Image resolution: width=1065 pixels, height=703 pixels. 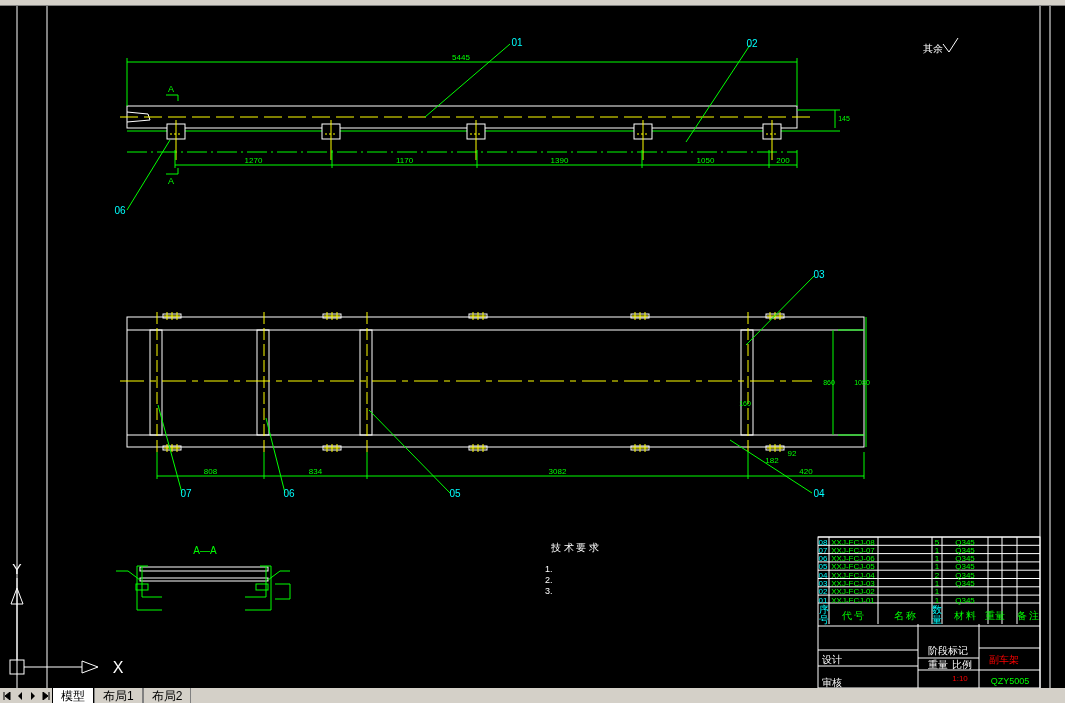 I want to click on table-cell: XXJ-FCJ-06, so click(x=853, y=559).